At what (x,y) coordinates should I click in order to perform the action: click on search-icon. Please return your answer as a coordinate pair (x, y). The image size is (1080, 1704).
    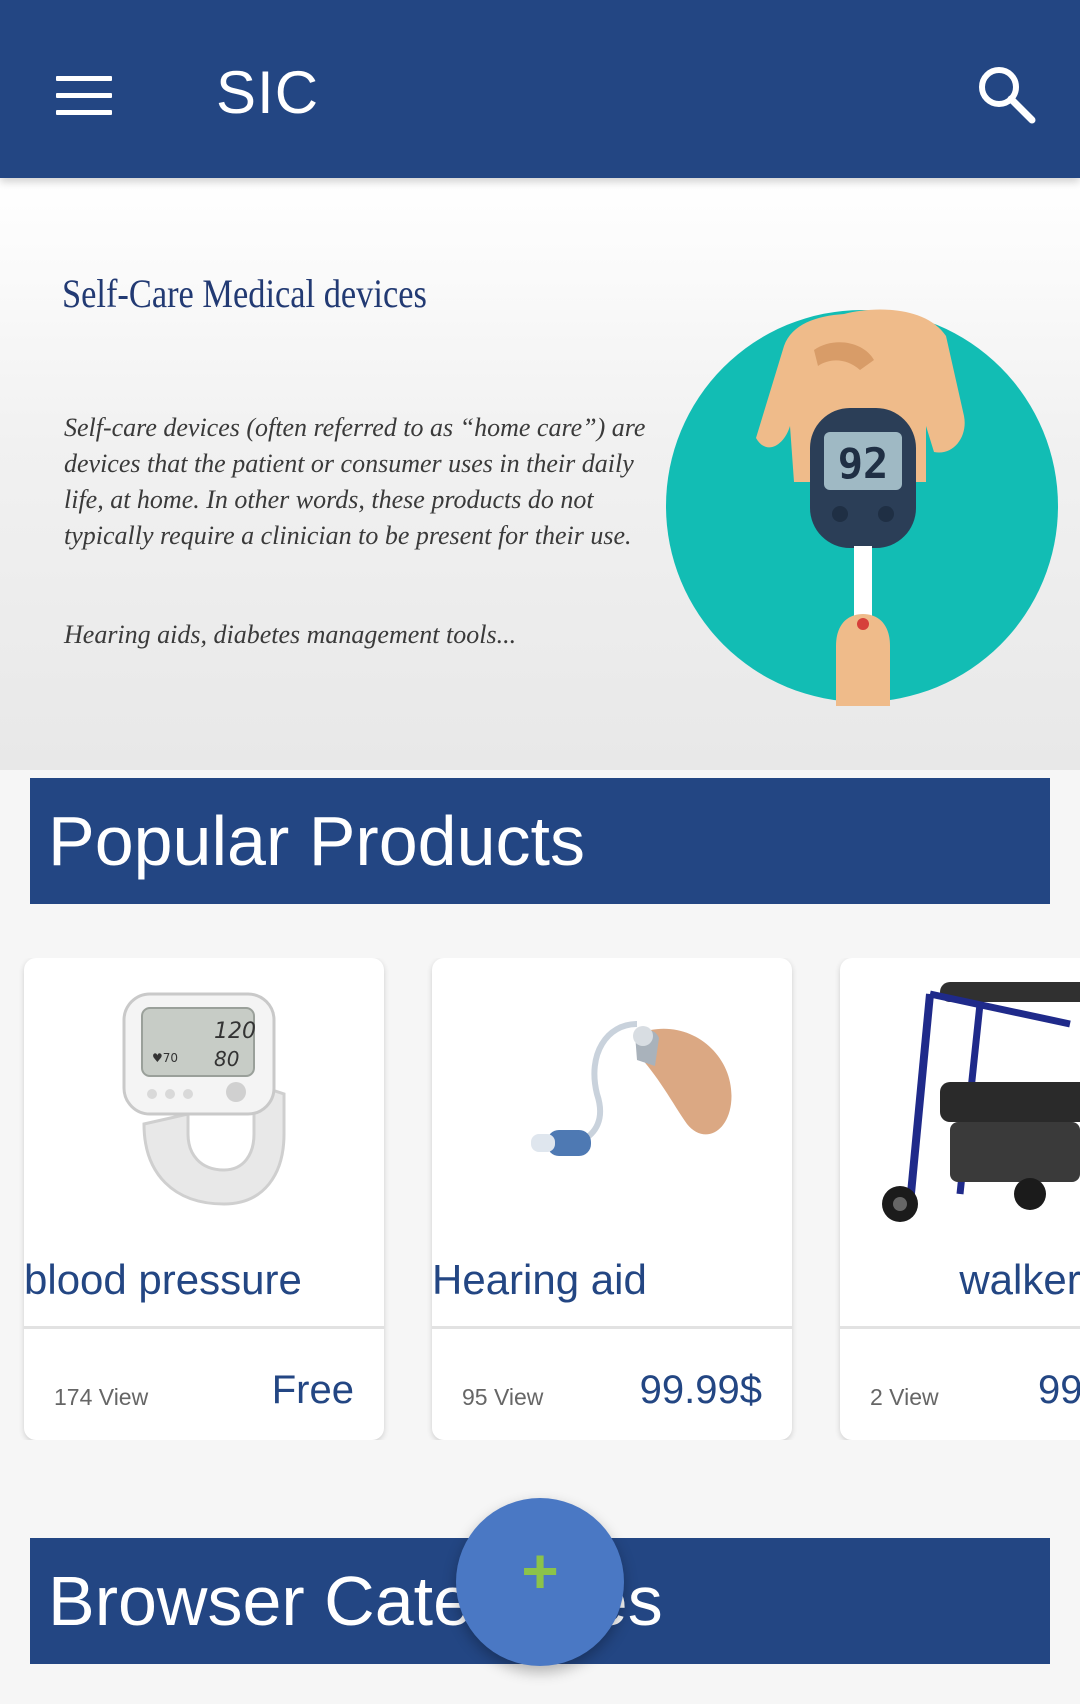
    Looking at the image, I should click on (1007, 95).